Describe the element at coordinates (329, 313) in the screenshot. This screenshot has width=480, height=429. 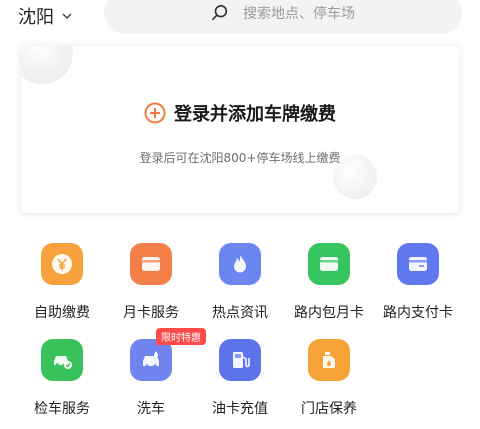
I see `service-label: 路内包月卡` at that location.